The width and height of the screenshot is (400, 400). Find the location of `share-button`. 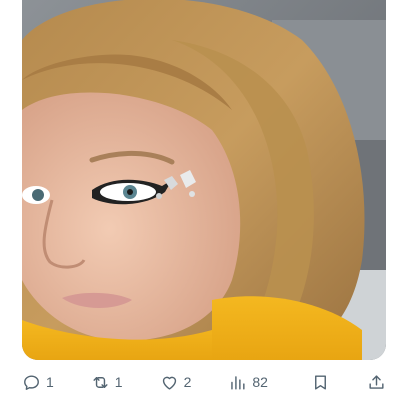

share-button is located at coordinates (376, 382).